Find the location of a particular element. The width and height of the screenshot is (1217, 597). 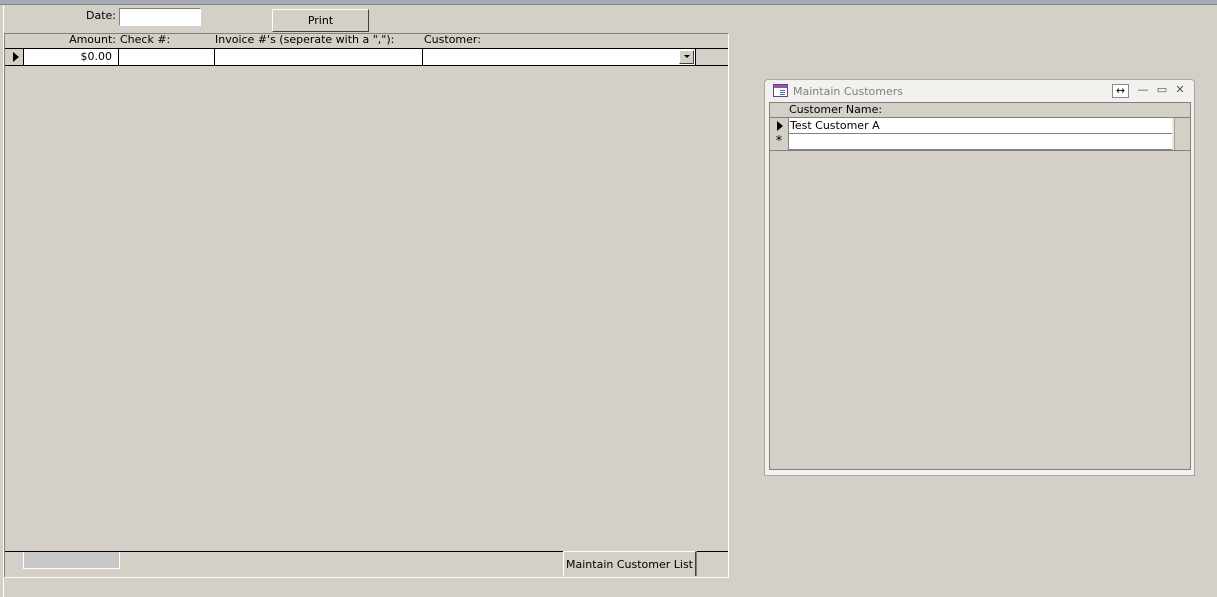

column-header-customer-name: Customer Name: is located at coordinates (836, 109).